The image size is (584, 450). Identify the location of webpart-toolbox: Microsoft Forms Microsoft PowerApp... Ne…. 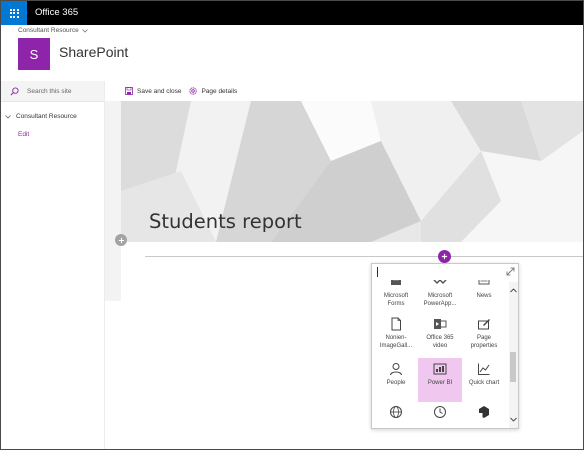
(445, 346).